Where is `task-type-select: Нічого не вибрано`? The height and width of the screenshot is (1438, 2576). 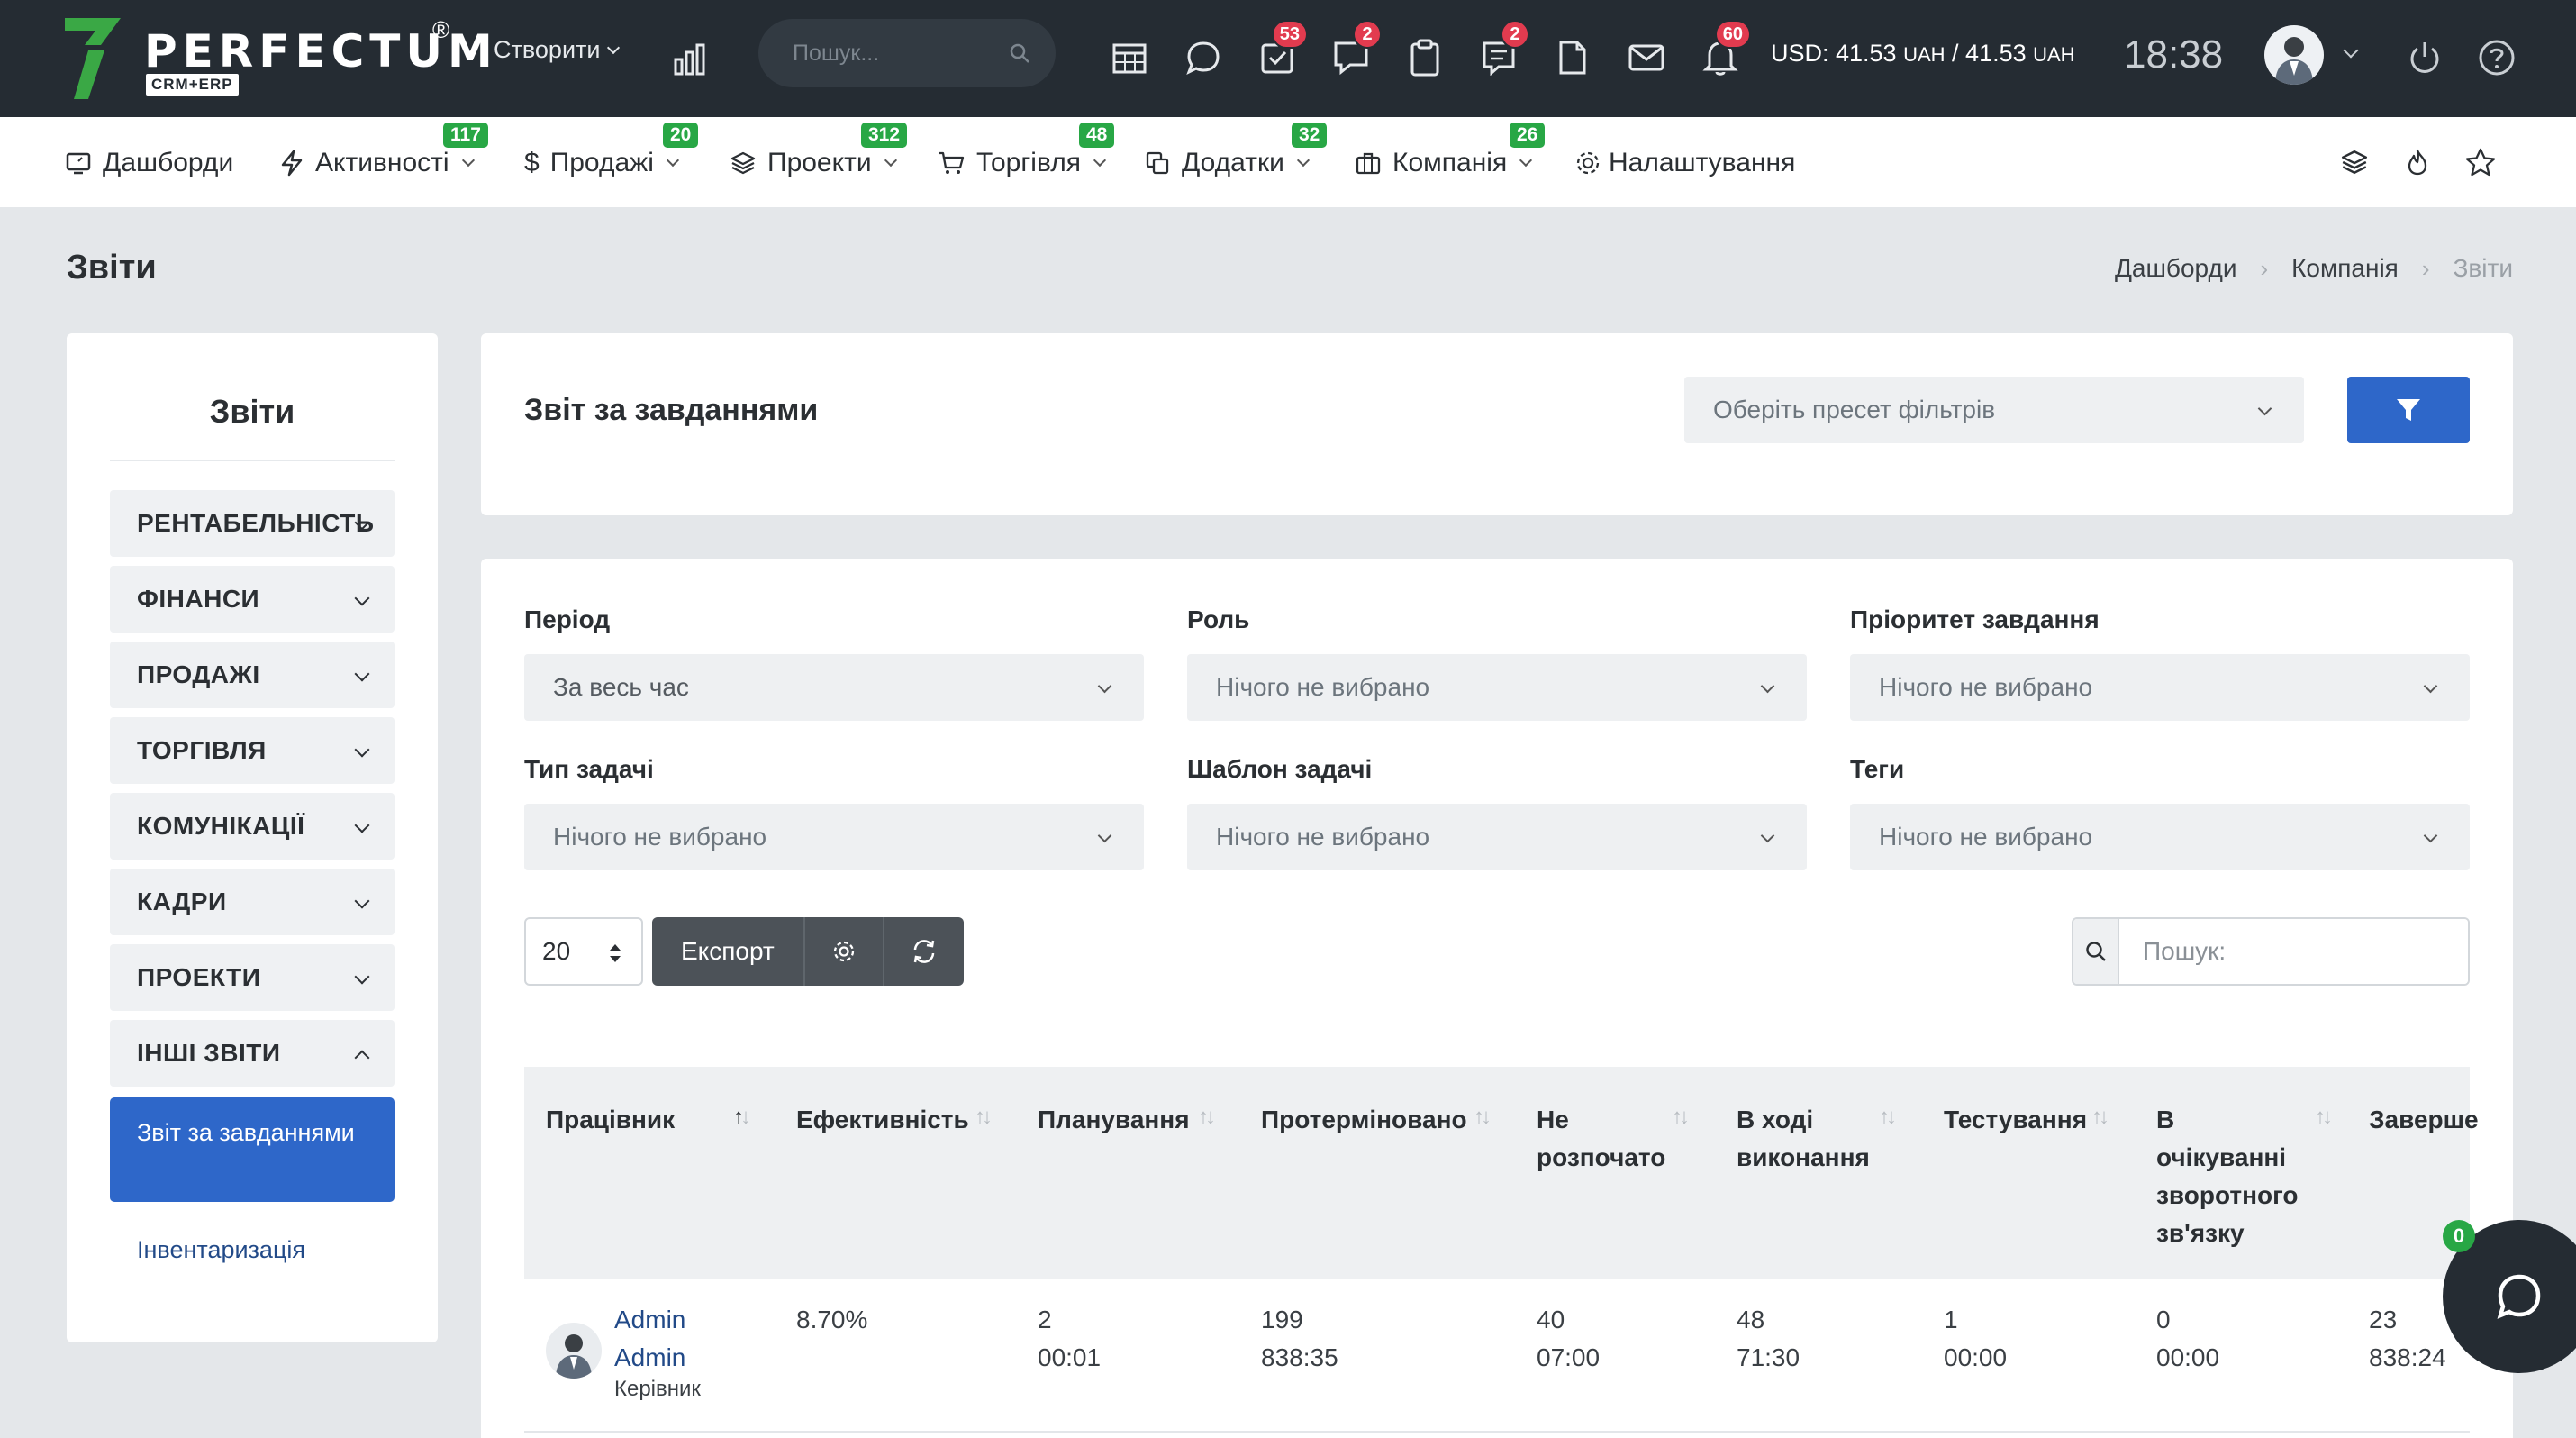 task-type-select: Нічого не вибрано is located at coordinates (834, 837).